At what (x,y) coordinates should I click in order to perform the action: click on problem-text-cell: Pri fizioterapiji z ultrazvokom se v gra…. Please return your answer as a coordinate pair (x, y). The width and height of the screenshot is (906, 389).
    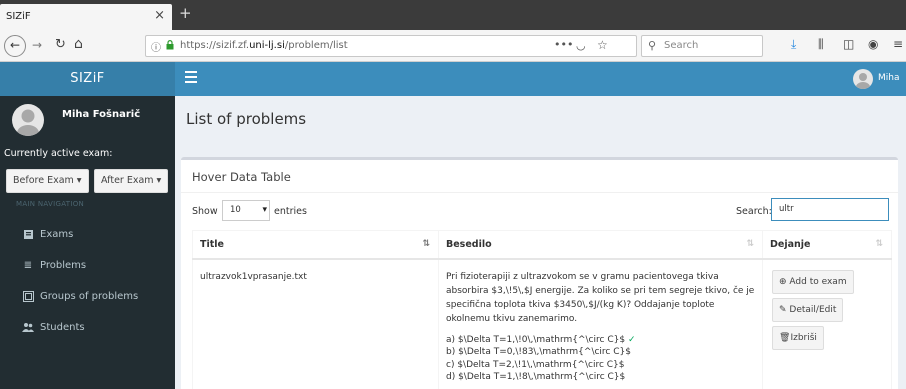
    Looking at the image, I should click on (600, 323).